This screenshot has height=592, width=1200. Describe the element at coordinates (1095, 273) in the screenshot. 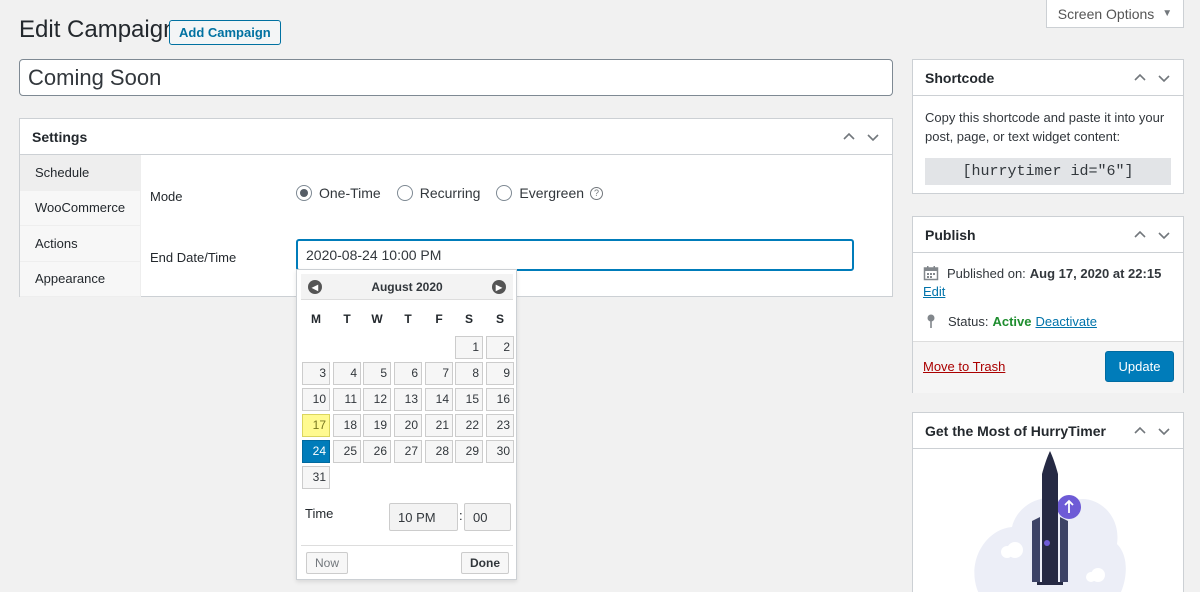

I see `published-date: Aug 17, 2020 at 22:15` at that location.